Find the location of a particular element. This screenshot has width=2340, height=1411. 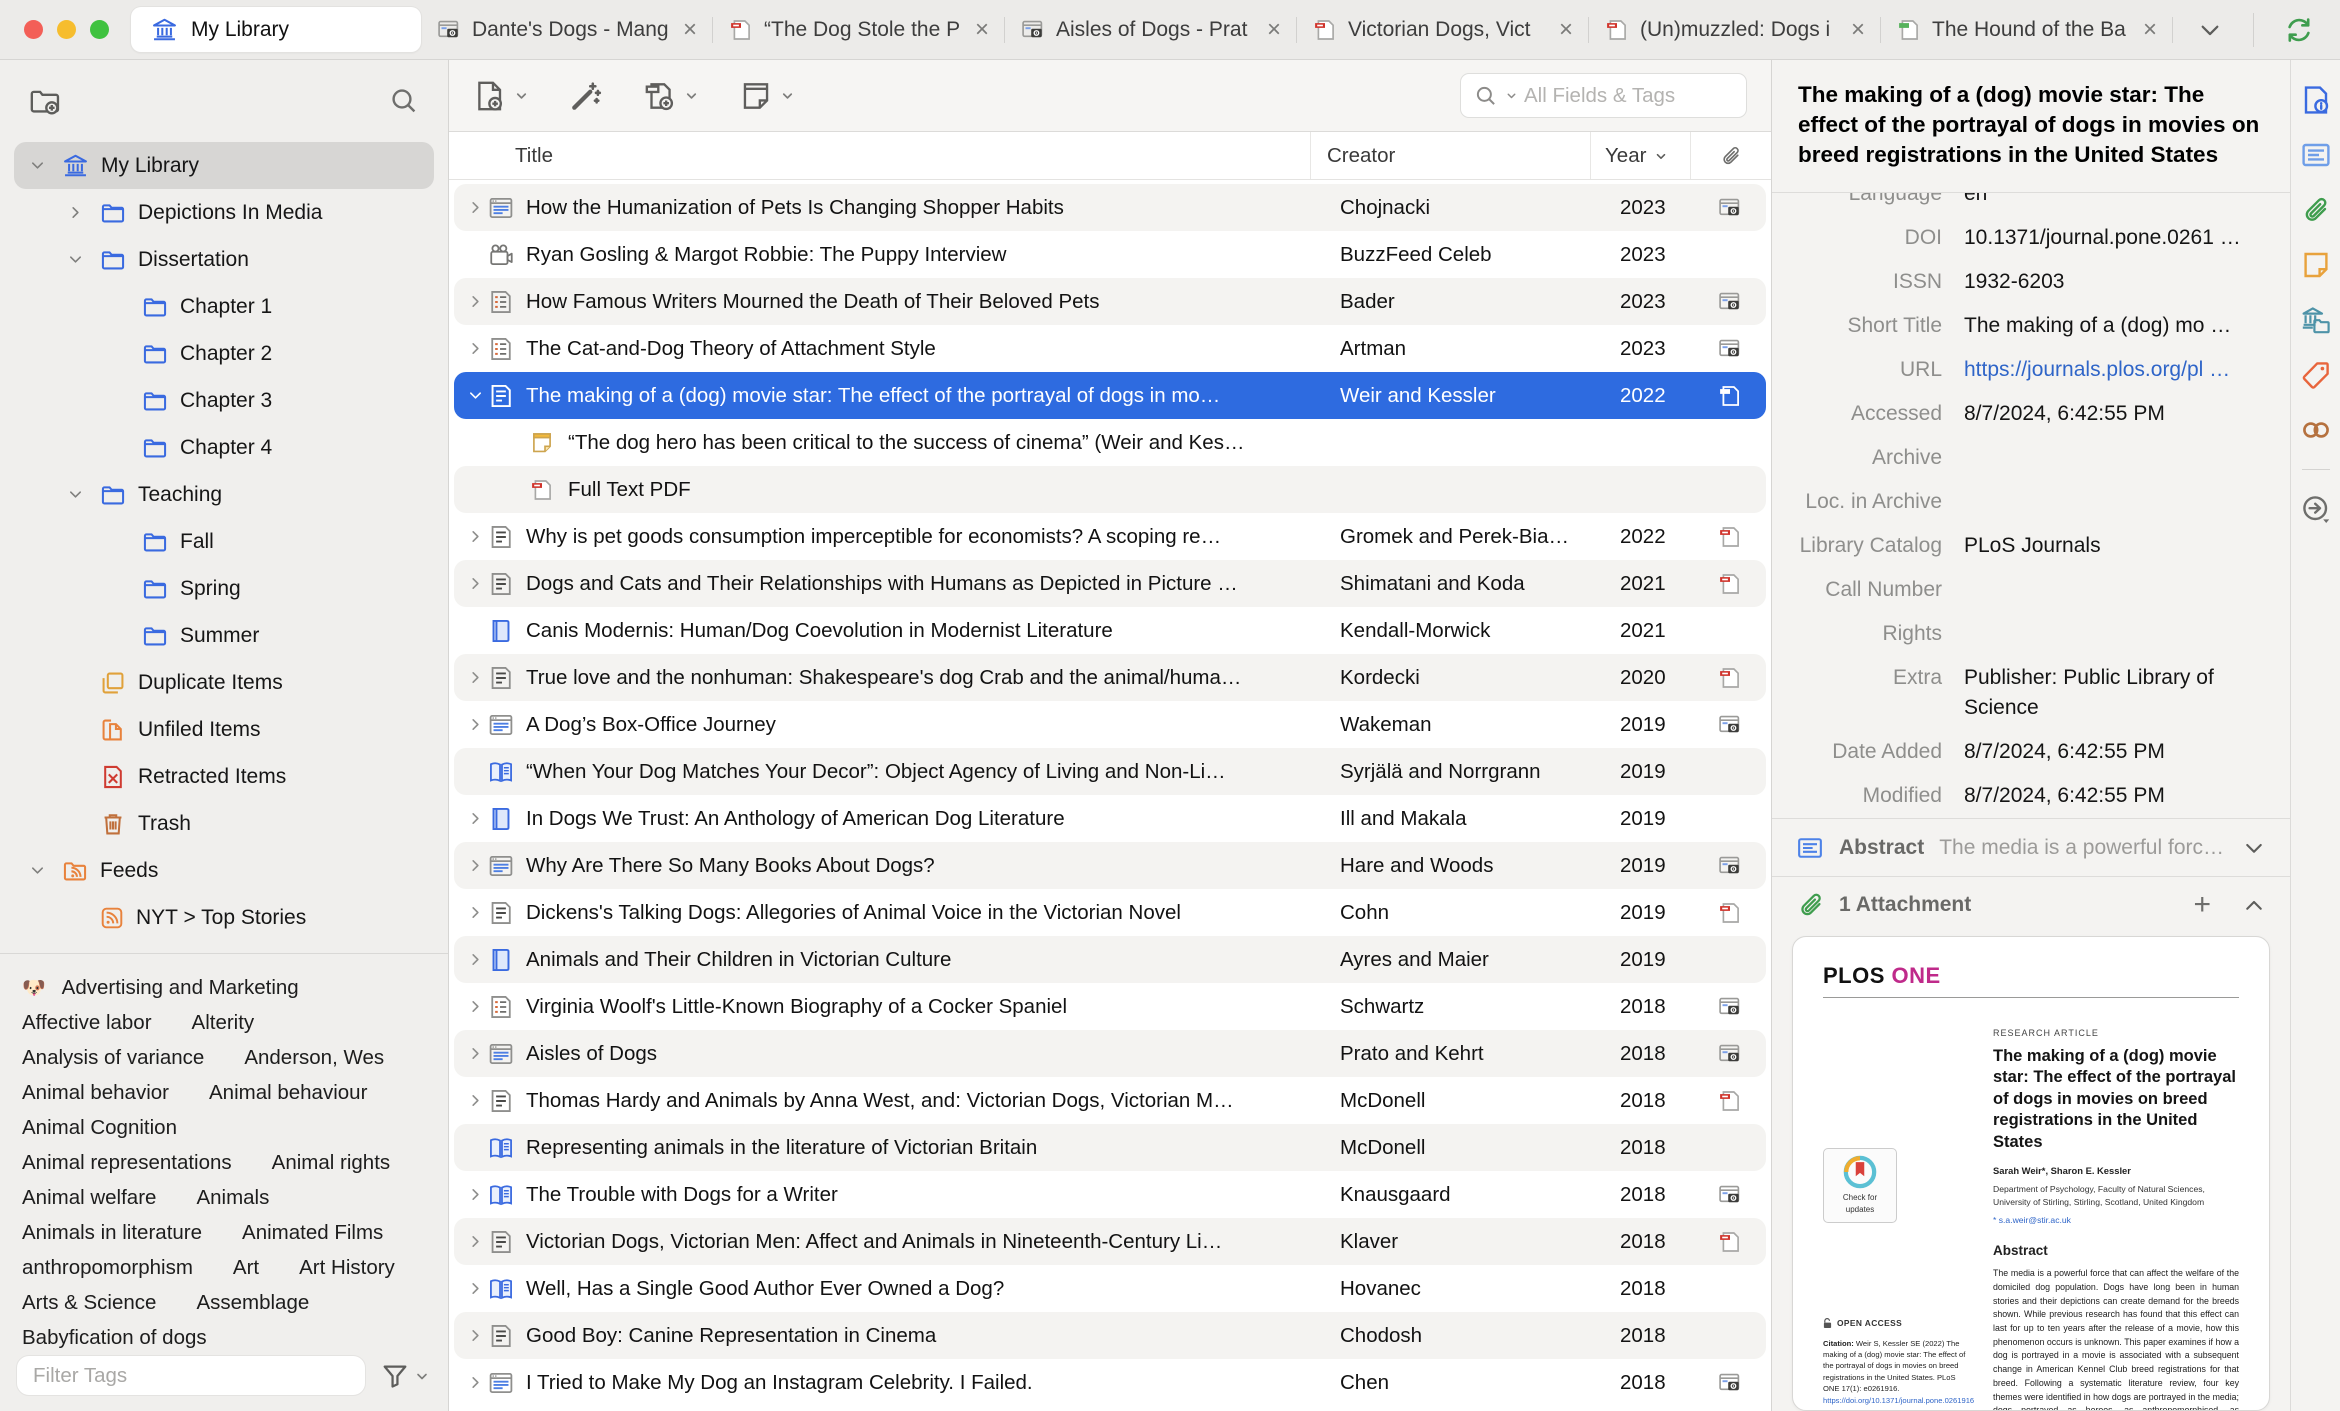

tag-item: Affective labor is located at coordinates (87, 1023).